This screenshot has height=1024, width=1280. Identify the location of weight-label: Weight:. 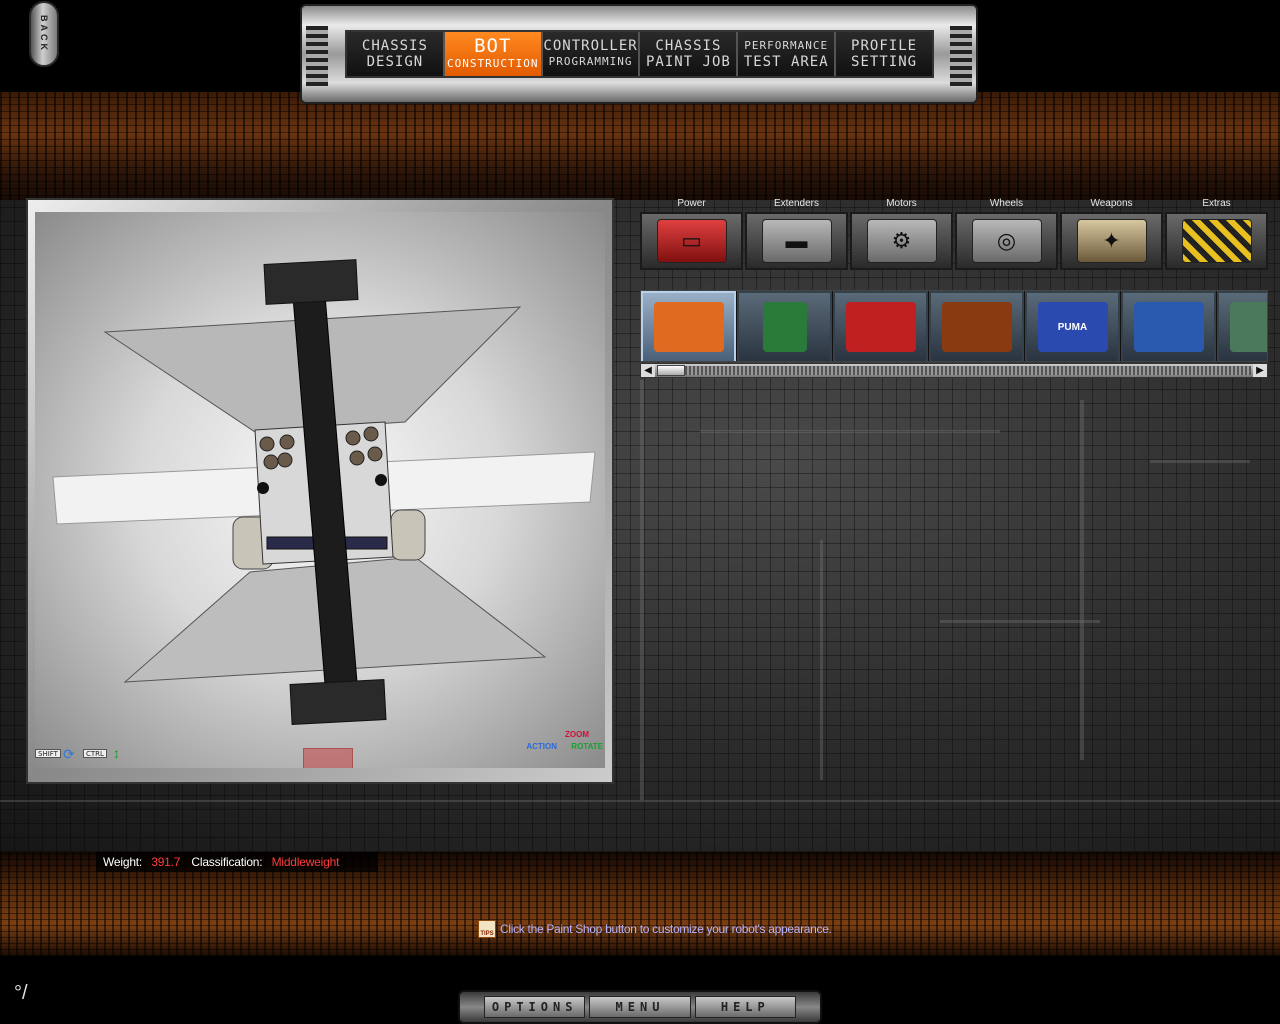
(123, 862).